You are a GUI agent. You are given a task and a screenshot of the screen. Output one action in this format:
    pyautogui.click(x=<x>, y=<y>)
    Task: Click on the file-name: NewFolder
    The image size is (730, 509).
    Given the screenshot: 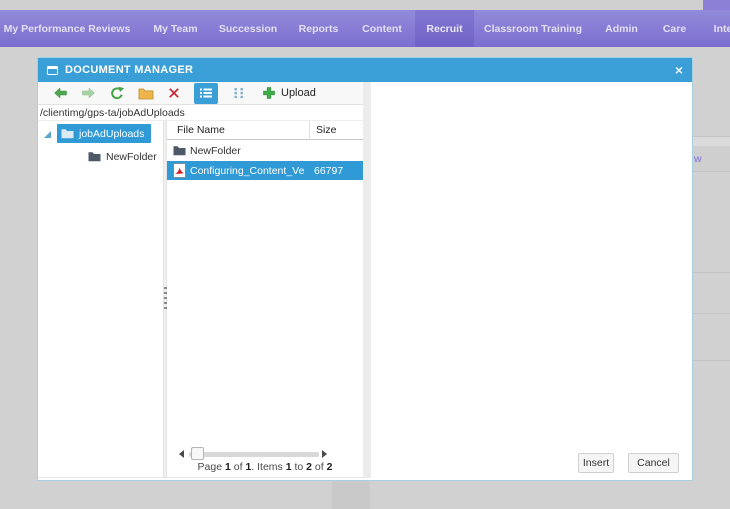 What is the action you would take?
    pyautogui.click(x=215, y=150)
    